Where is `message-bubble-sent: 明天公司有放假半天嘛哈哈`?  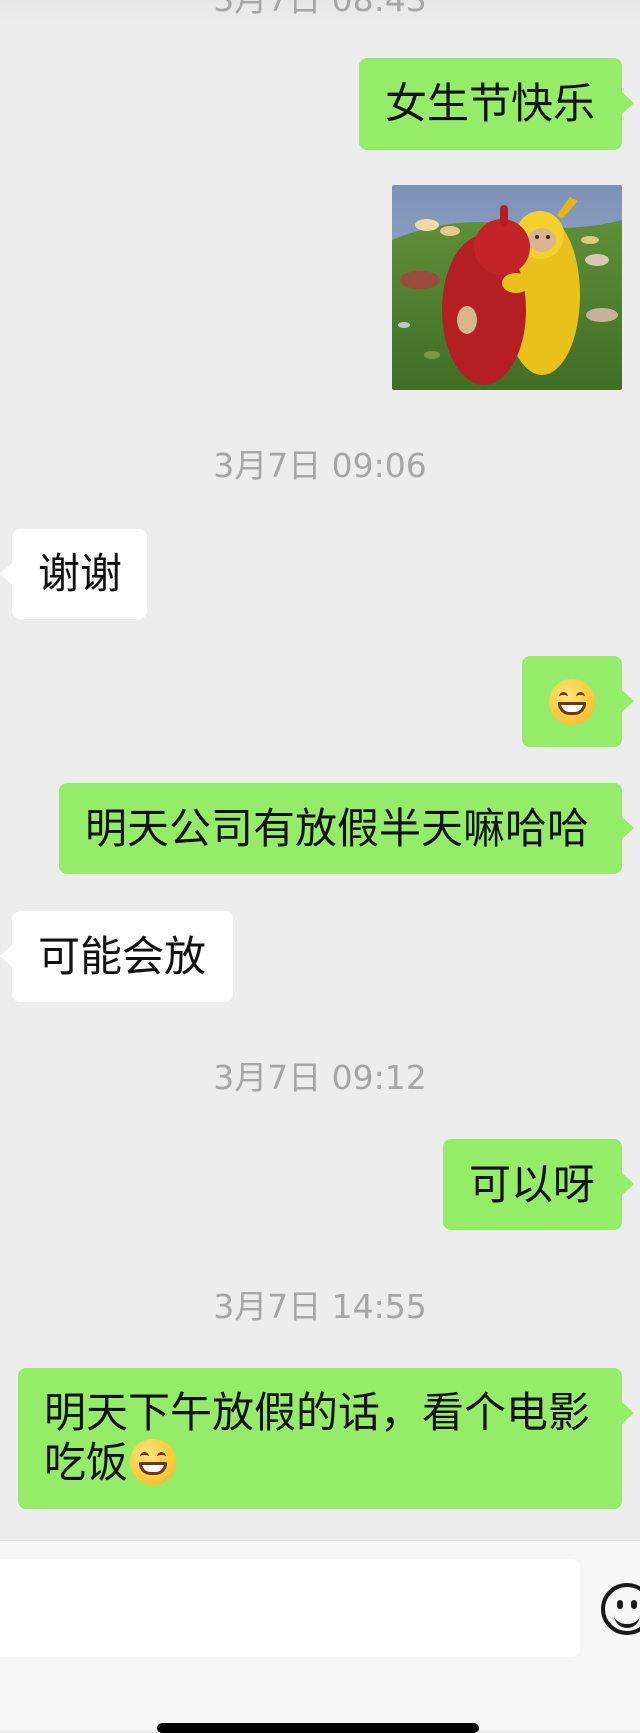 message-bubble-sent: 明天公司有放假半天嘛哈哈 is located at coordinates (346, 828).